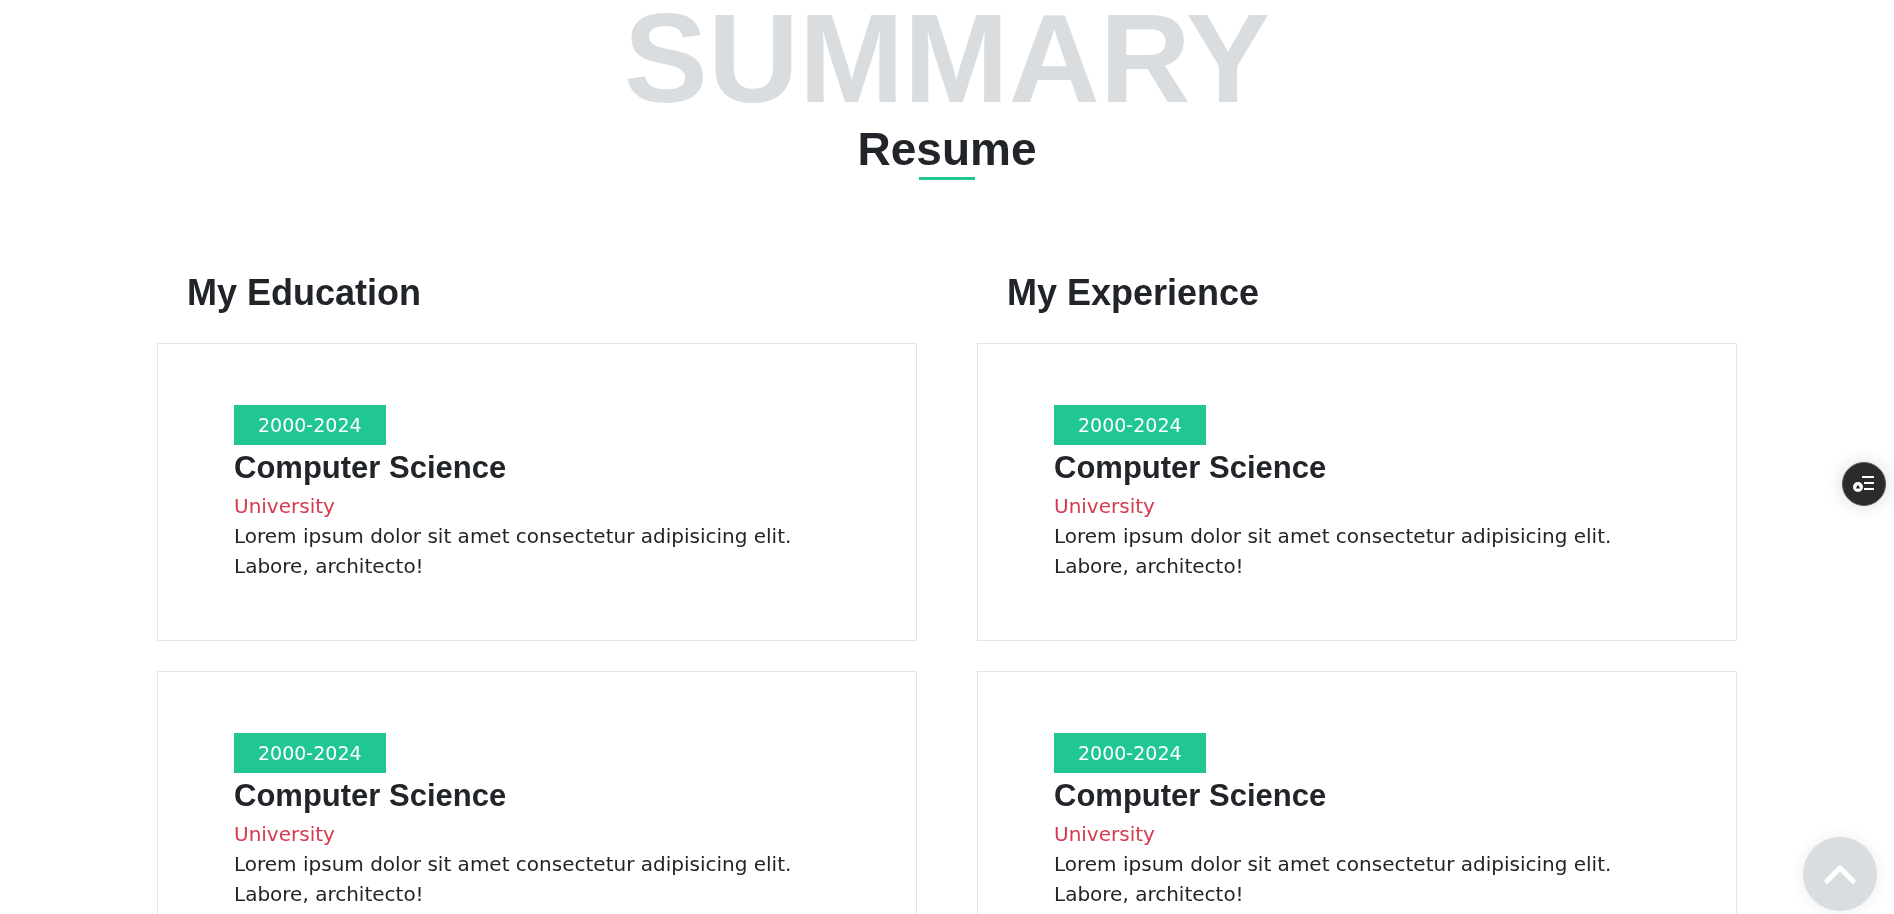 The height and width of the screenshot is (914, 1894). I want to click on list-with-circle-icon, so click(1864, 484).